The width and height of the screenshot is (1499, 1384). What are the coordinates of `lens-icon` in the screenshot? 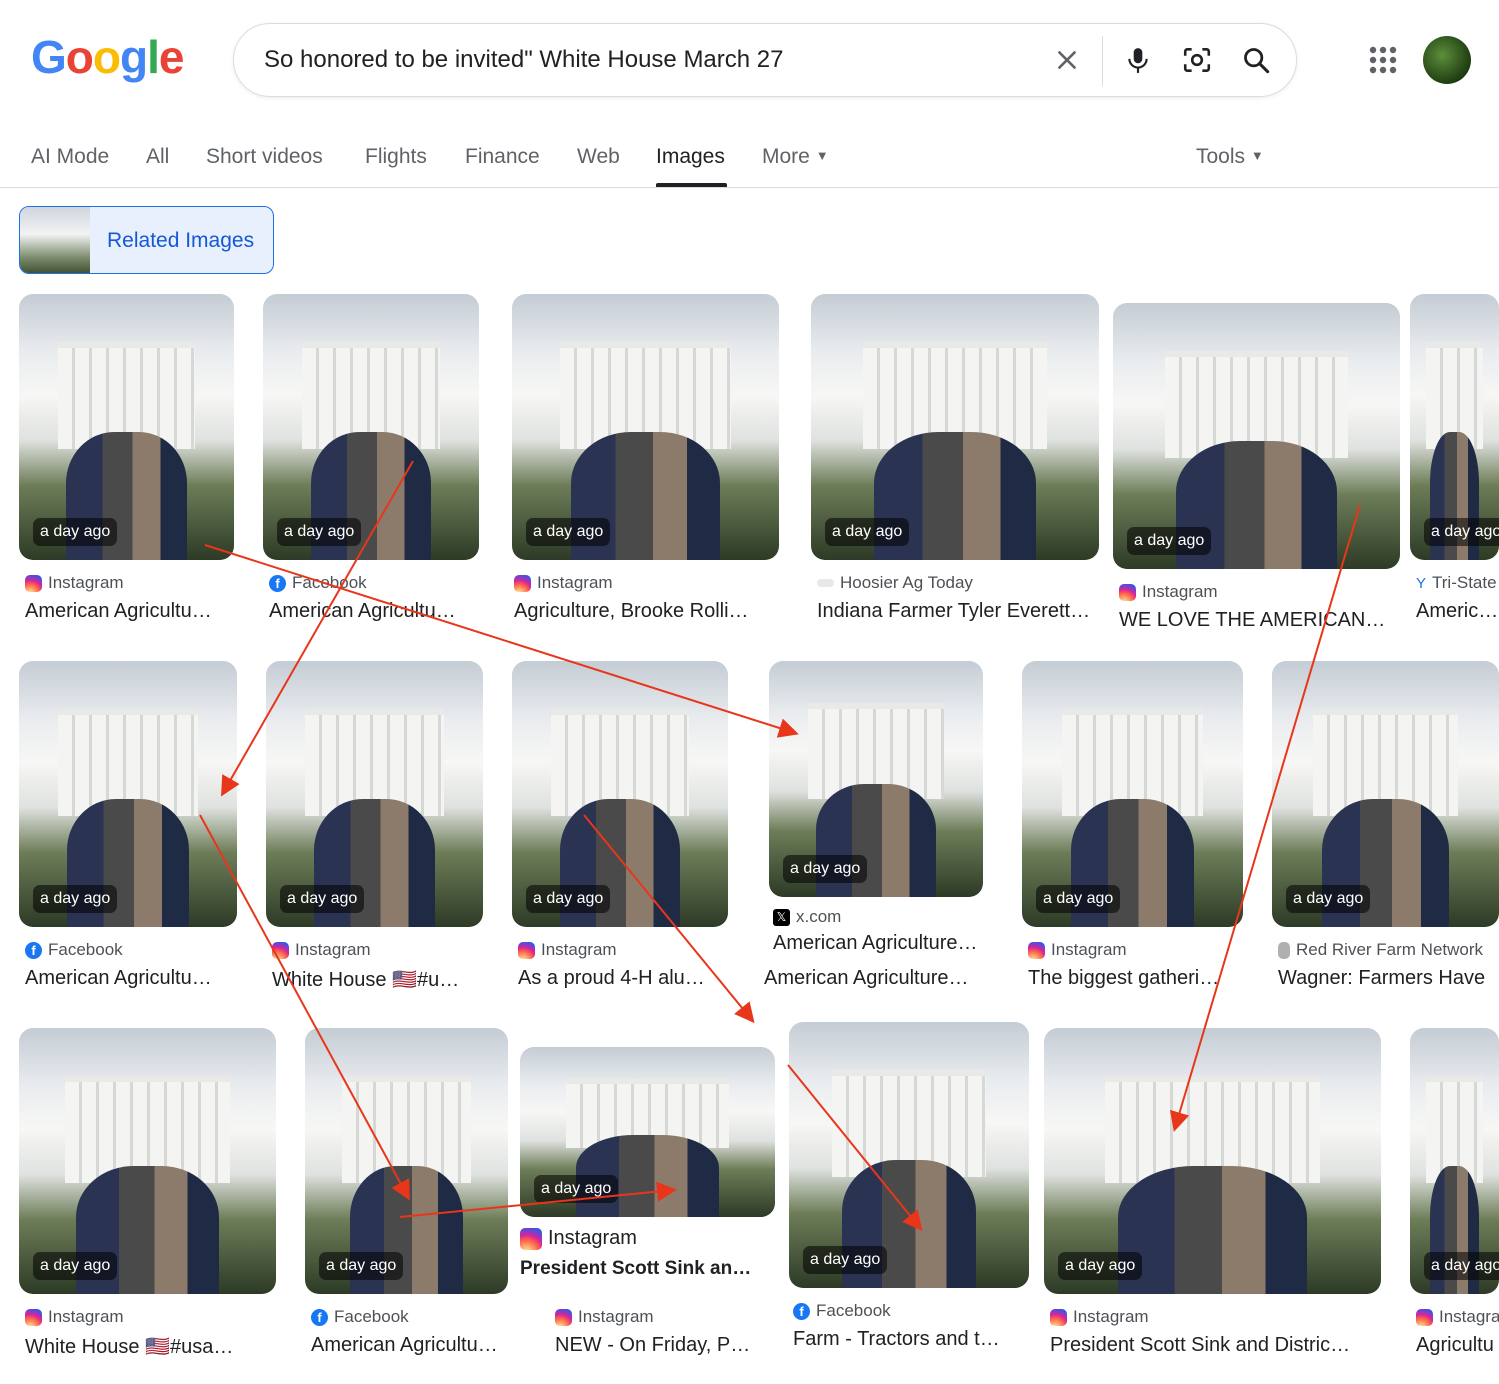 It's located at (1197, 60).